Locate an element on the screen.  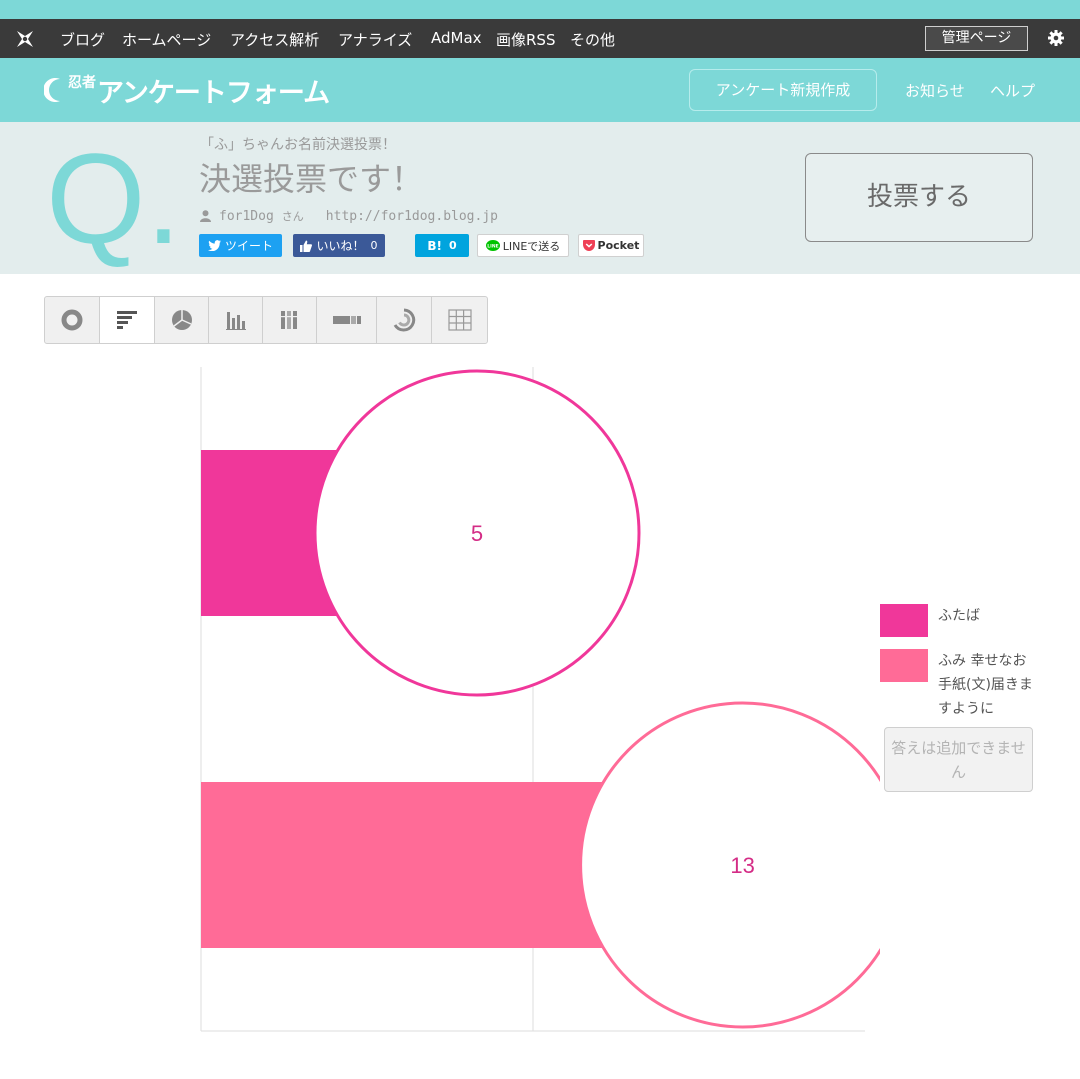
hatena-label: B! is located at coordinates (434, 245).